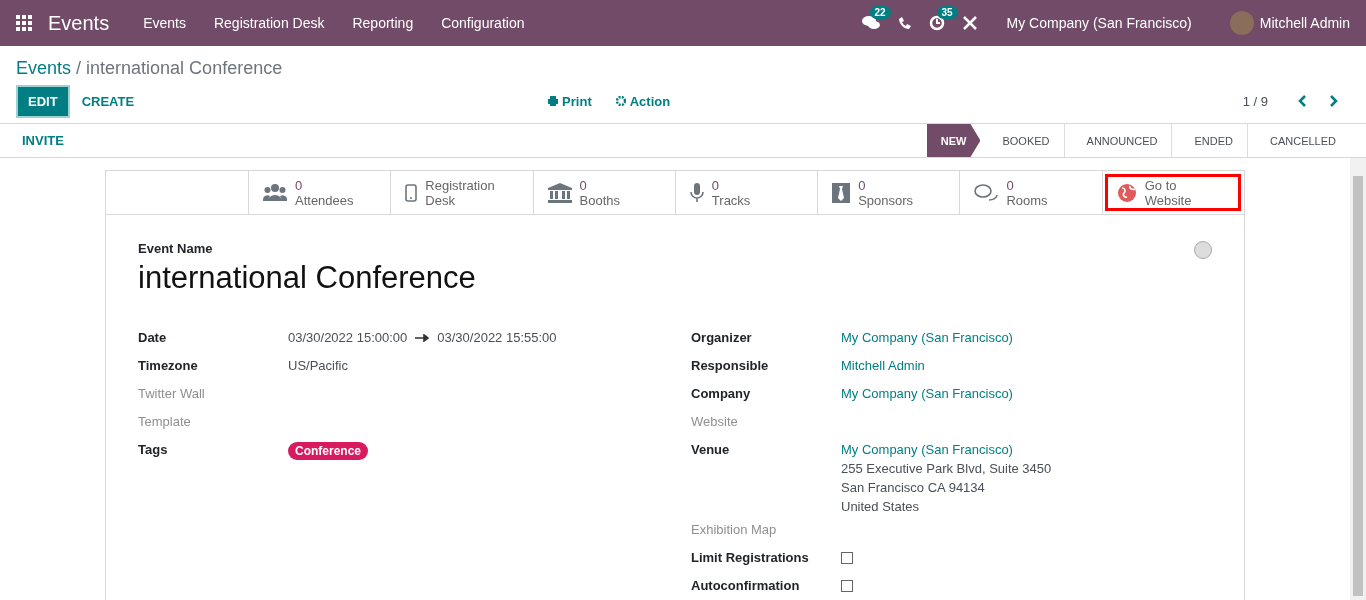 This screenshot has width=1366, height=600. I want to click on menu-item: Reporting, so click(383, 23).